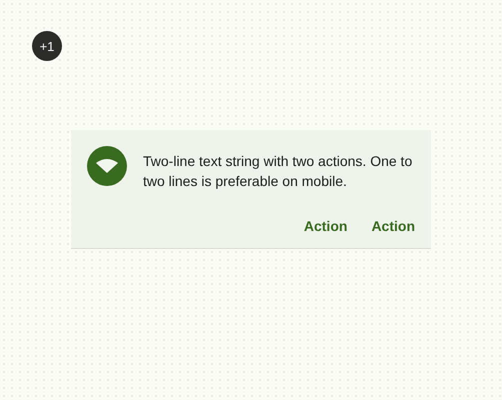 This screenshot has width=502, height=400. Describe the element at coordinates (107, 166) in the screenshot. I see `wifi-icon` at that location.